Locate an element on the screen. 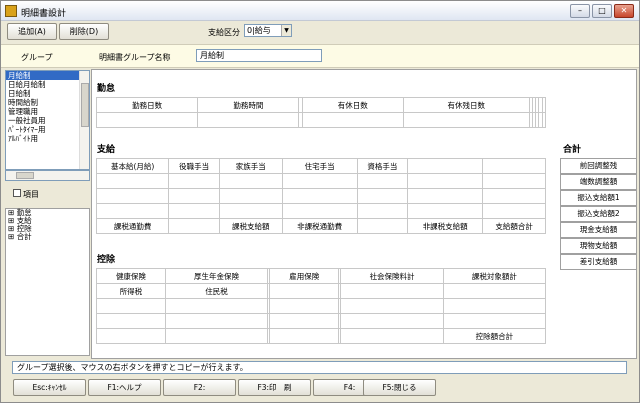  totals-item: 前回調整残 is located at coordinates (598, 166).